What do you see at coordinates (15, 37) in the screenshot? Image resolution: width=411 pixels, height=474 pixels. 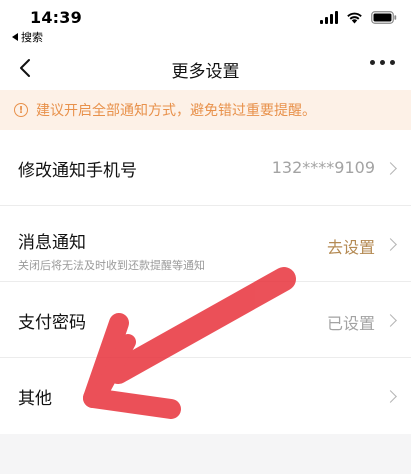 I see `back-triangle-icon` at bounding box center [15, 37].